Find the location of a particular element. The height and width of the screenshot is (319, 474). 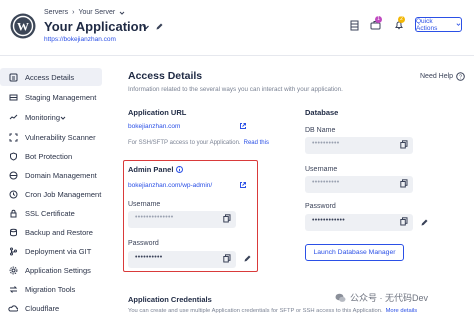

sidebar-item-cloudflare: Cloudflare is located at coordinates (51, 308).